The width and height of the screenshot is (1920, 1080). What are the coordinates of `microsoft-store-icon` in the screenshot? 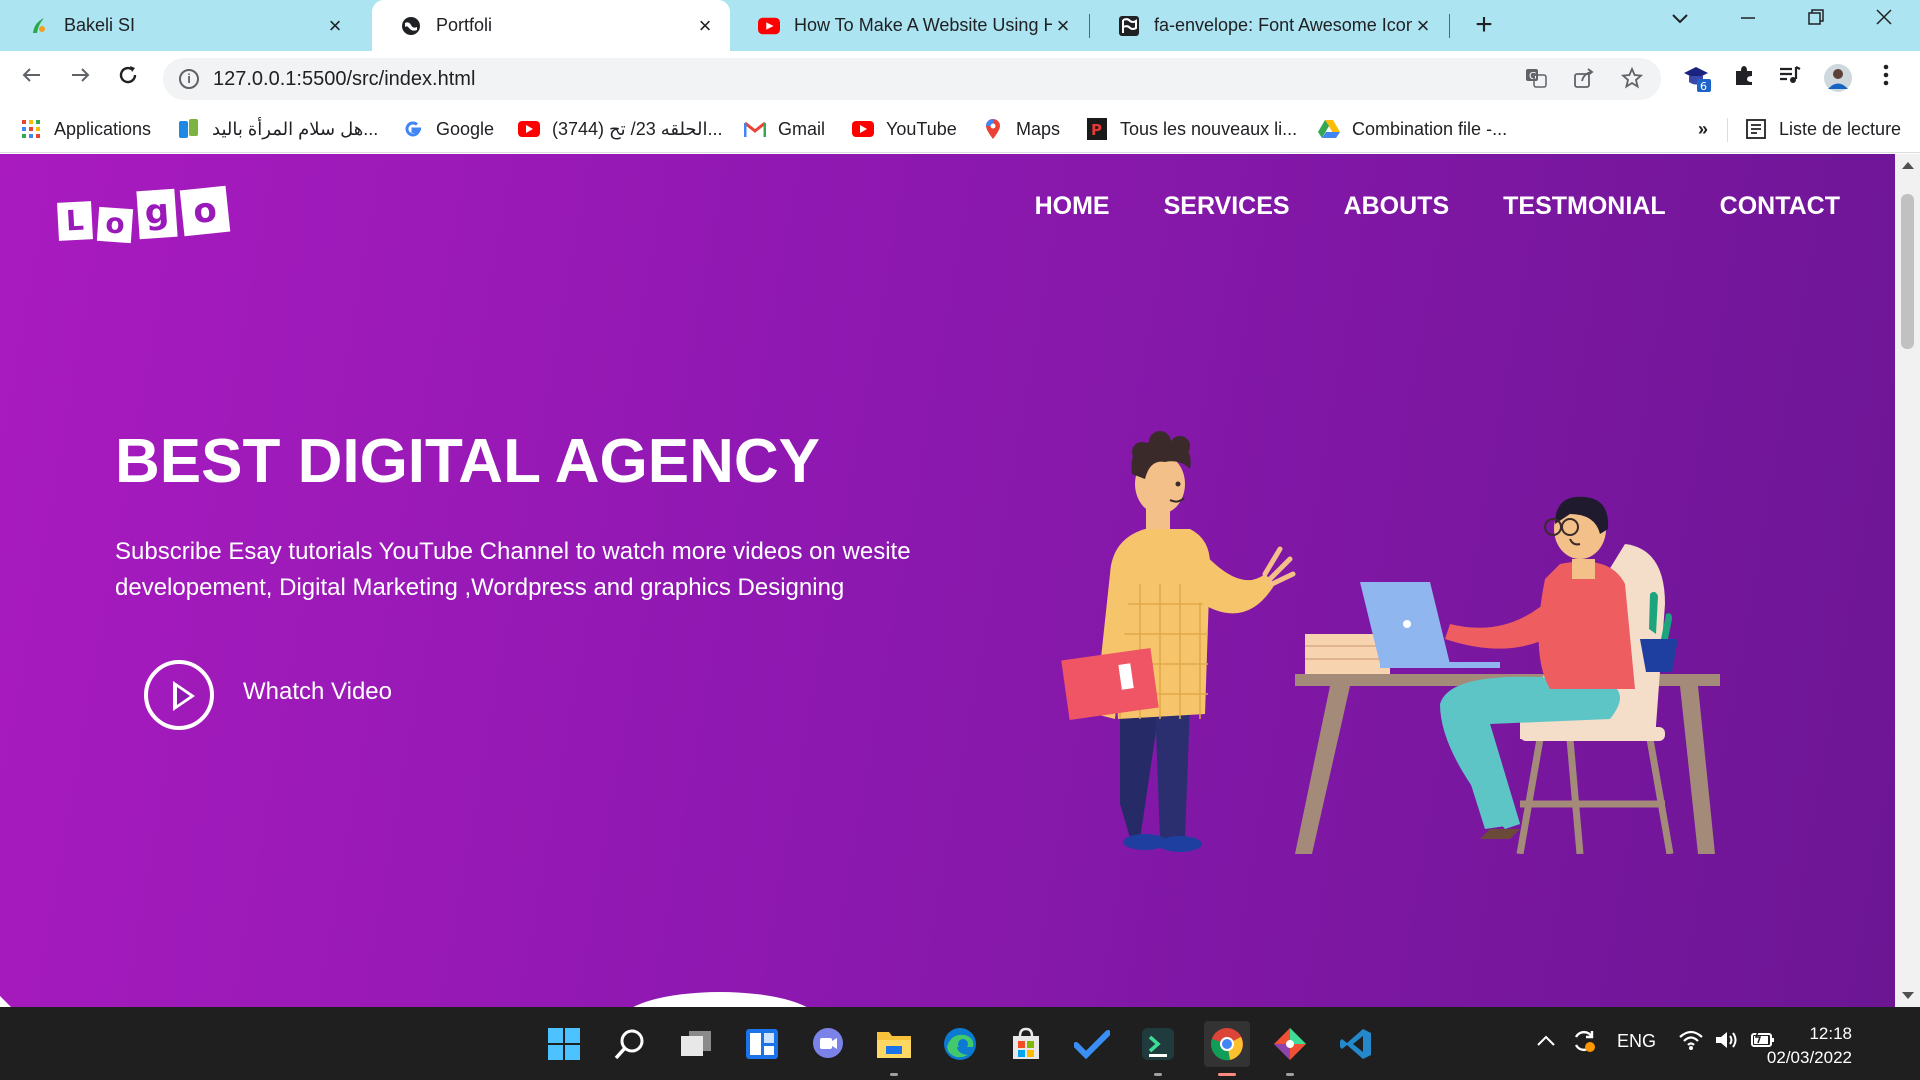 It's located at (1026, 1044).